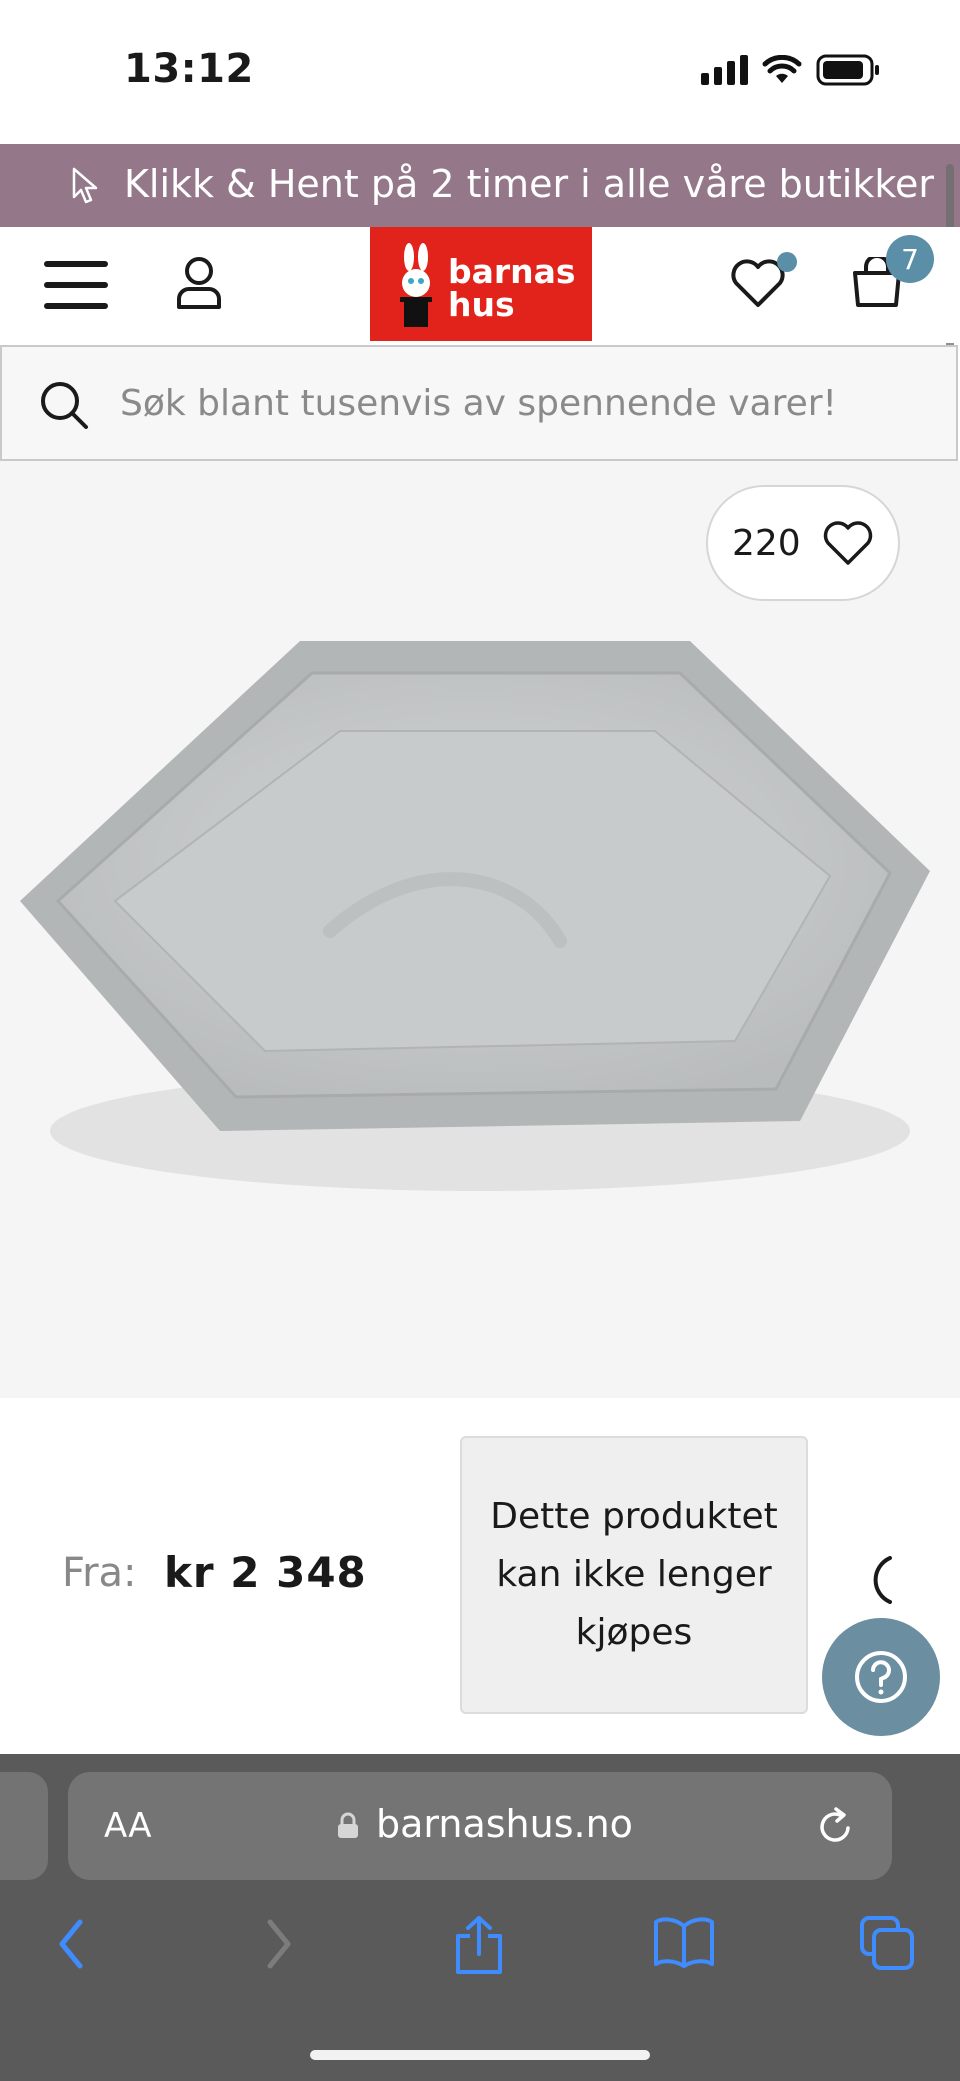 Image resolution: width=960 pixels, height=2081 pixels. What do you see at coordinates (504, 1824) in the screenshot?
I see `url-text: barnashus.no` at bounding box center [504, 1824].